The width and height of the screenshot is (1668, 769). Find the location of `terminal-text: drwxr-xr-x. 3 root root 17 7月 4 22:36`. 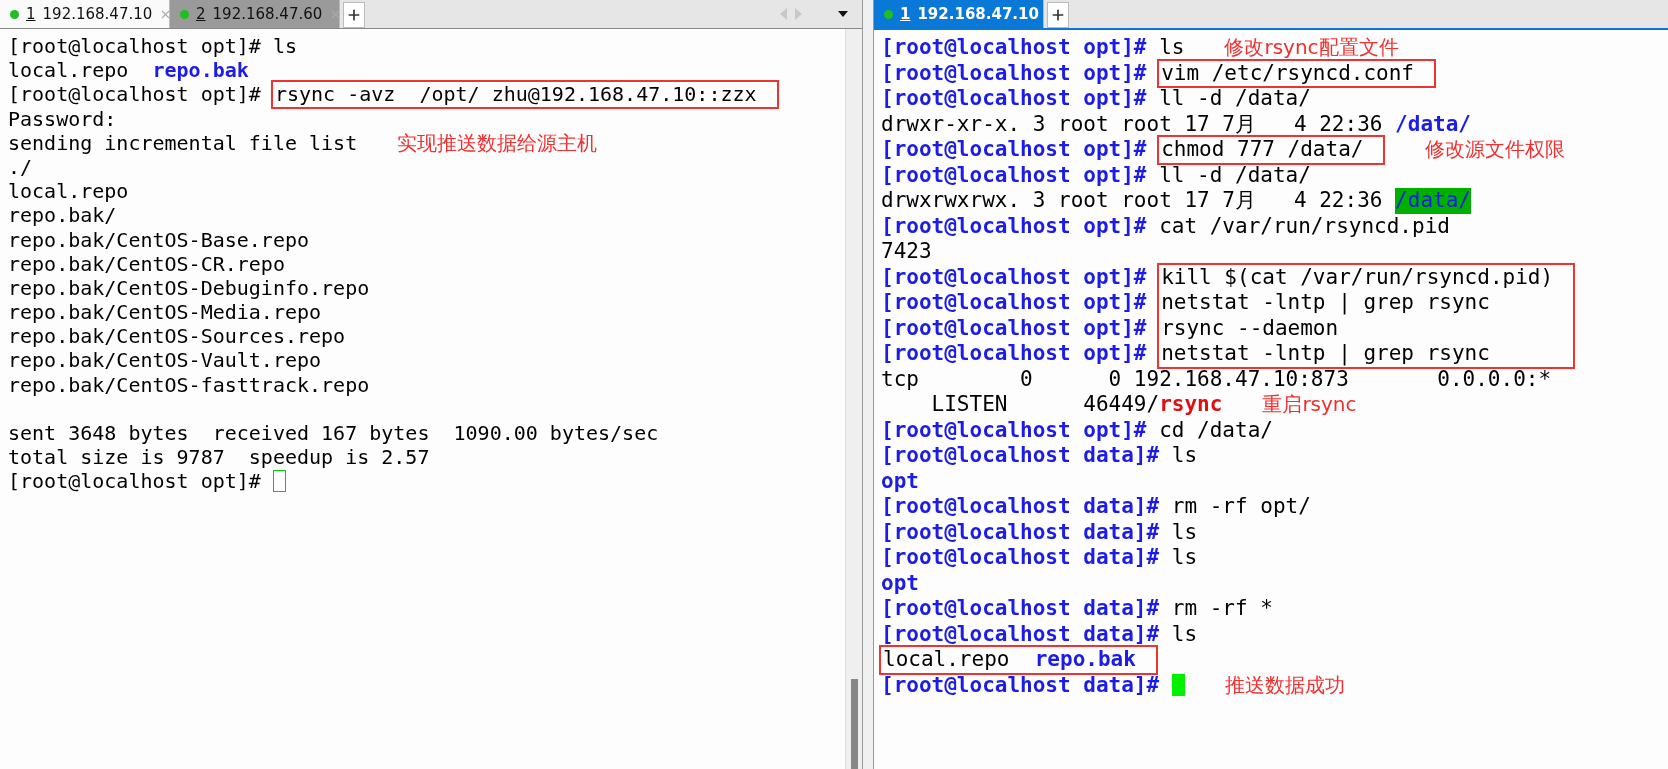

terminal-text: drwxr-xr-x. 3 root root 17 7月 4 22:36 is located at coordinates (1132, 124).